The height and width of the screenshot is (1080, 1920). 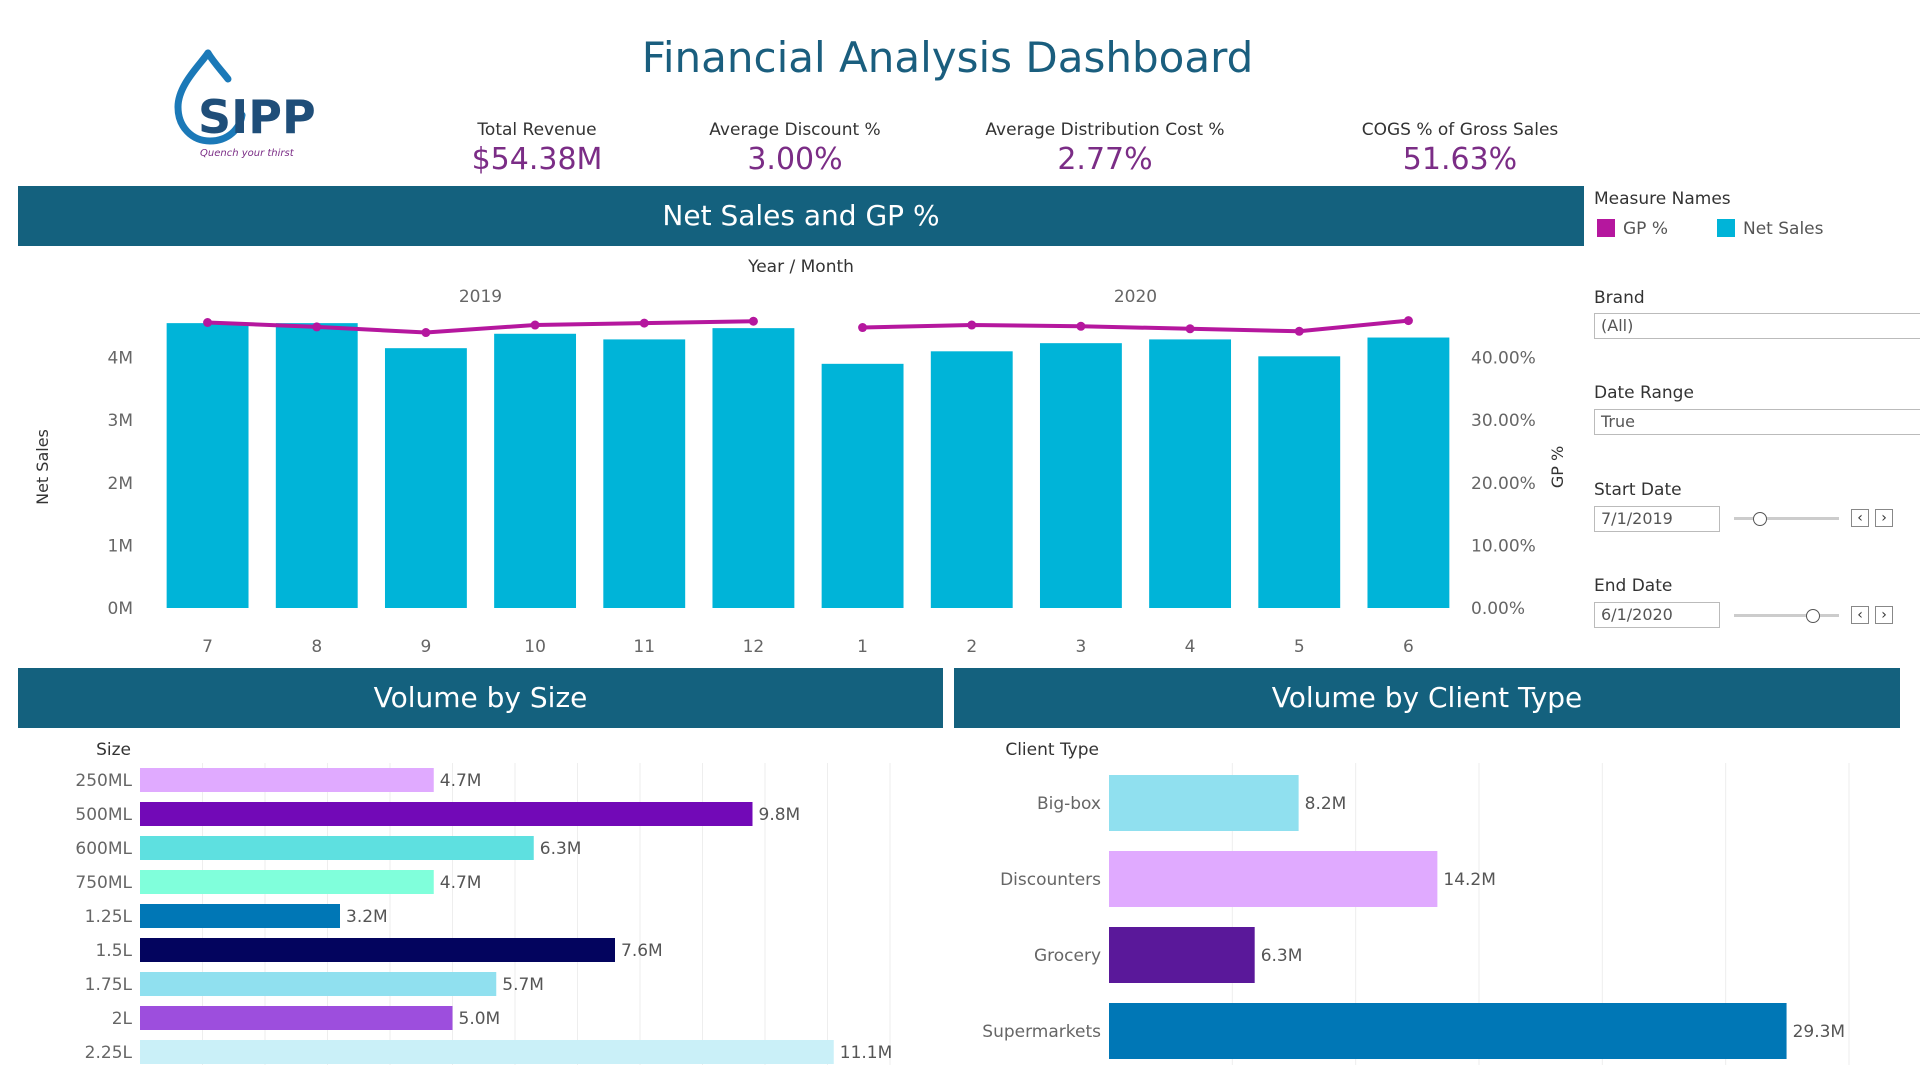 I want to click on volume-by-size-banner: Volume by Size, so click(x=480, y=698).